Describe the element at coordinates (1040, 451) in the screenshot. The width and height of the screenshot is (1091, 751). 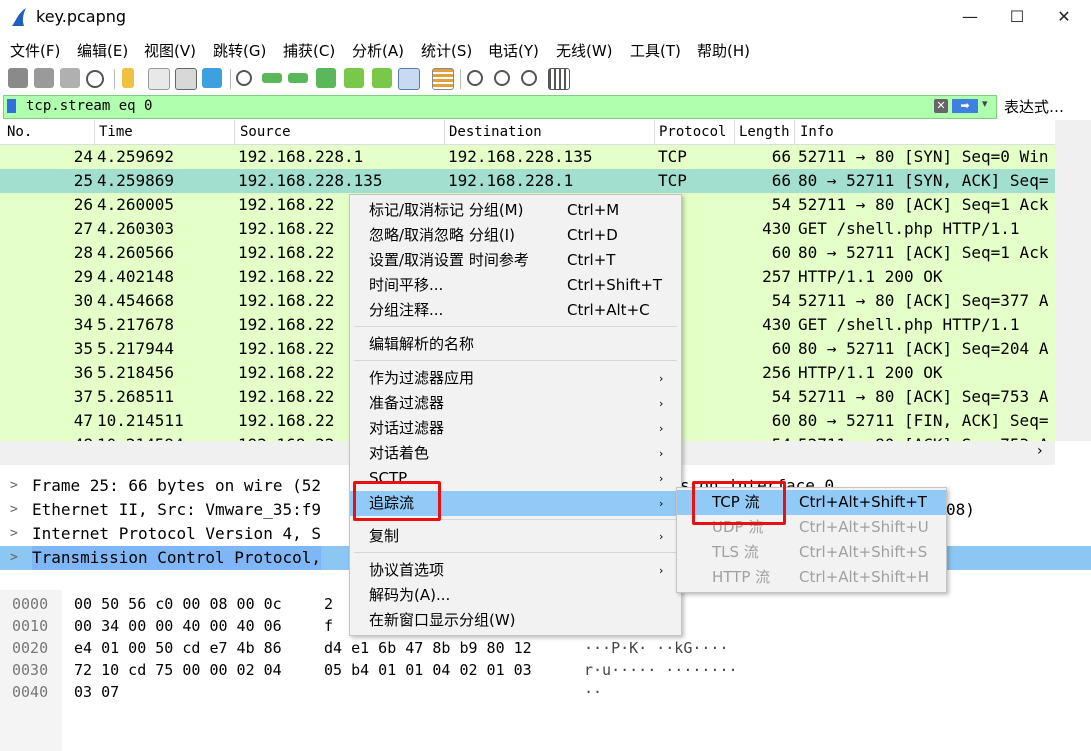
I see `scroll-right-icon: ›` at that location.